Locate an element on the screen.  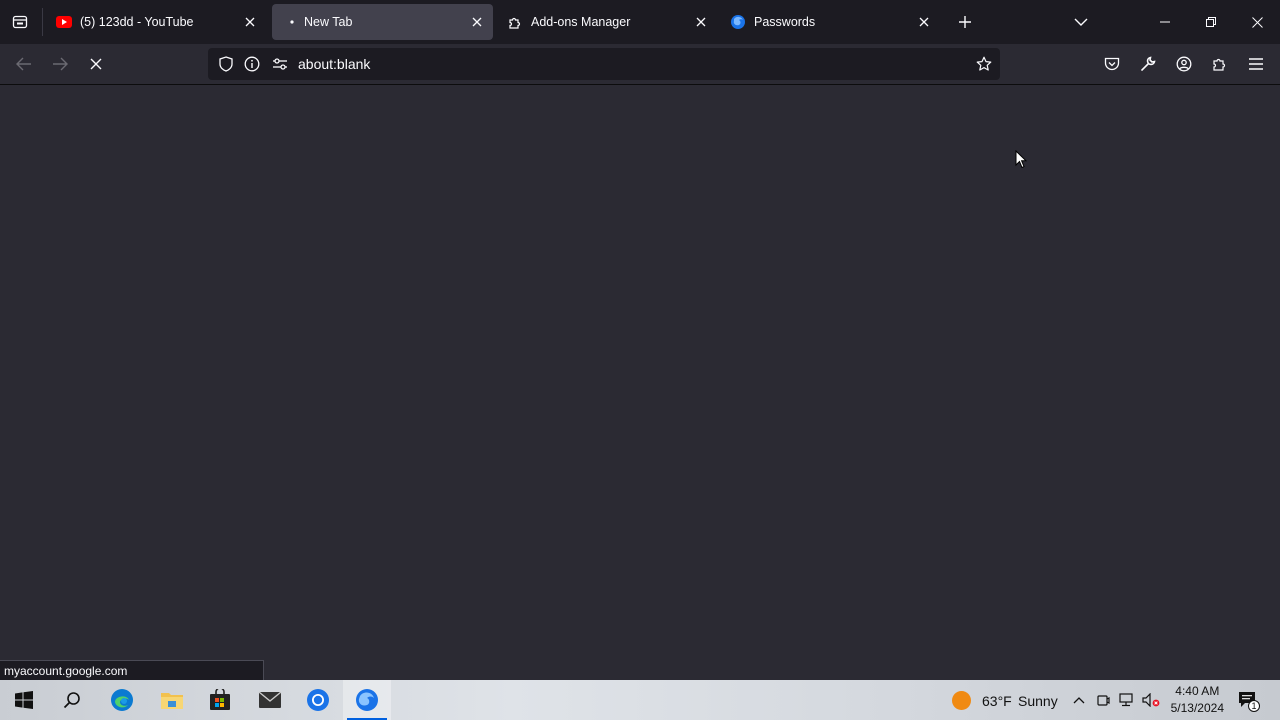
tab-label: (5) 123dd - YouTube is located at coordinates (137, 22).